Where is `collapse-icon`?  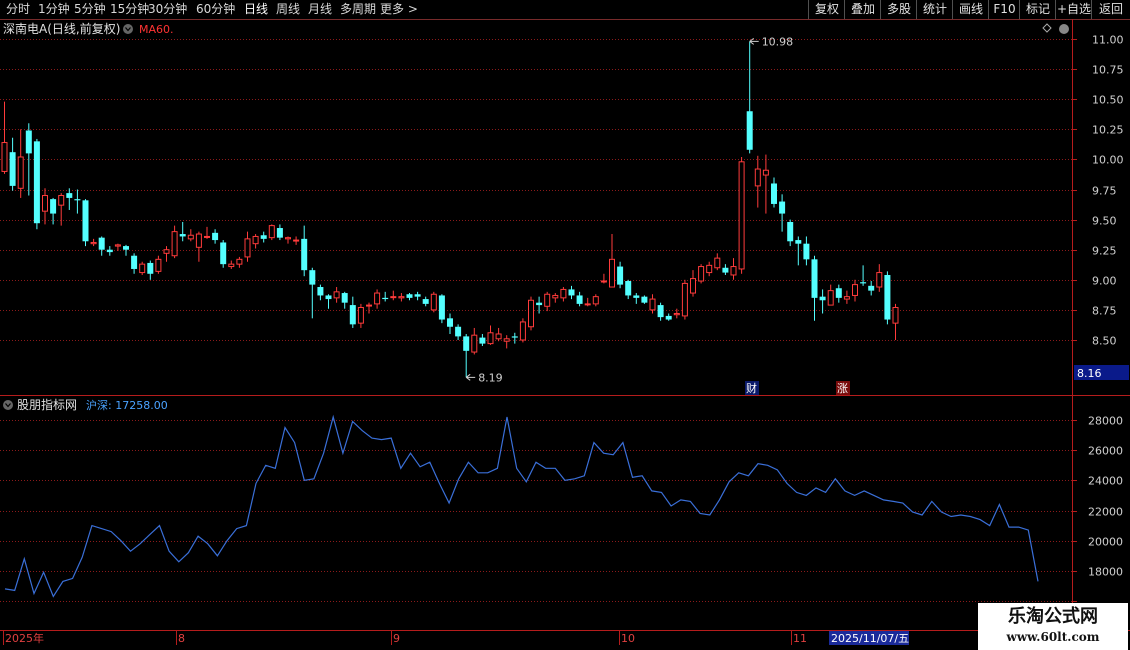 collapse-icon is located at coordinates (128, 29).